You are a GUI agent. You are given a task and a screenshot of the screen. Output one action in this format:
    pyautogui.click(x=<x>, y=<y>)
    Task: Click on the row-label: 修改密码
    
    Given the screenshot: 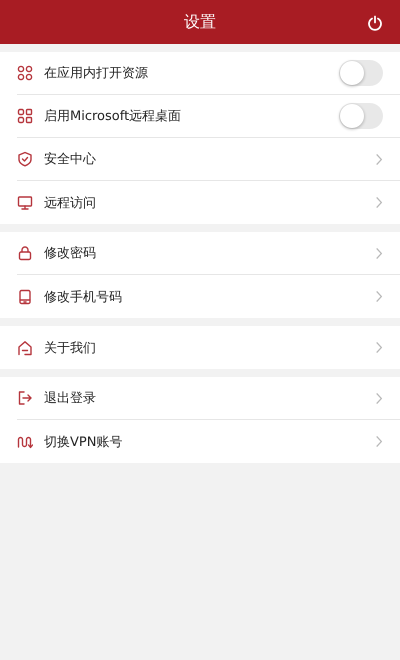 What is the action you would take?
    pyautogui.click(x=70, y=253)
    